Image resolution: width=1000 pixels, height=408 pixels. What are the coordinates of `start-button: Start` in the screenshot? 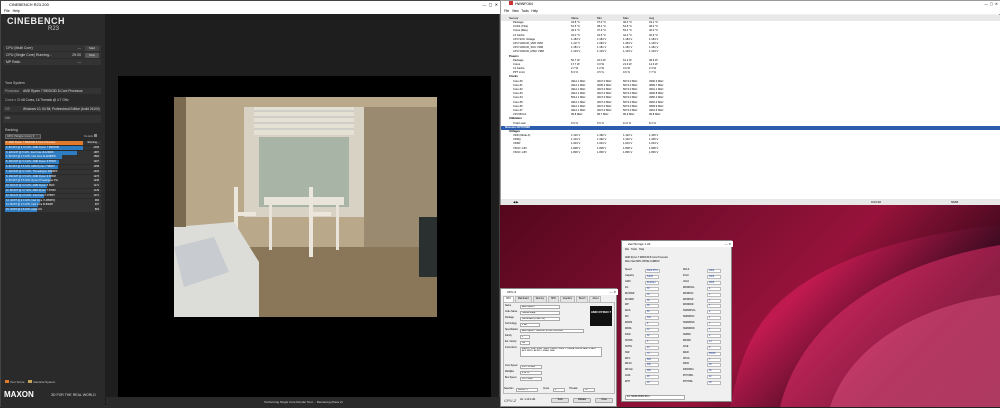 It's located at (92, 48).